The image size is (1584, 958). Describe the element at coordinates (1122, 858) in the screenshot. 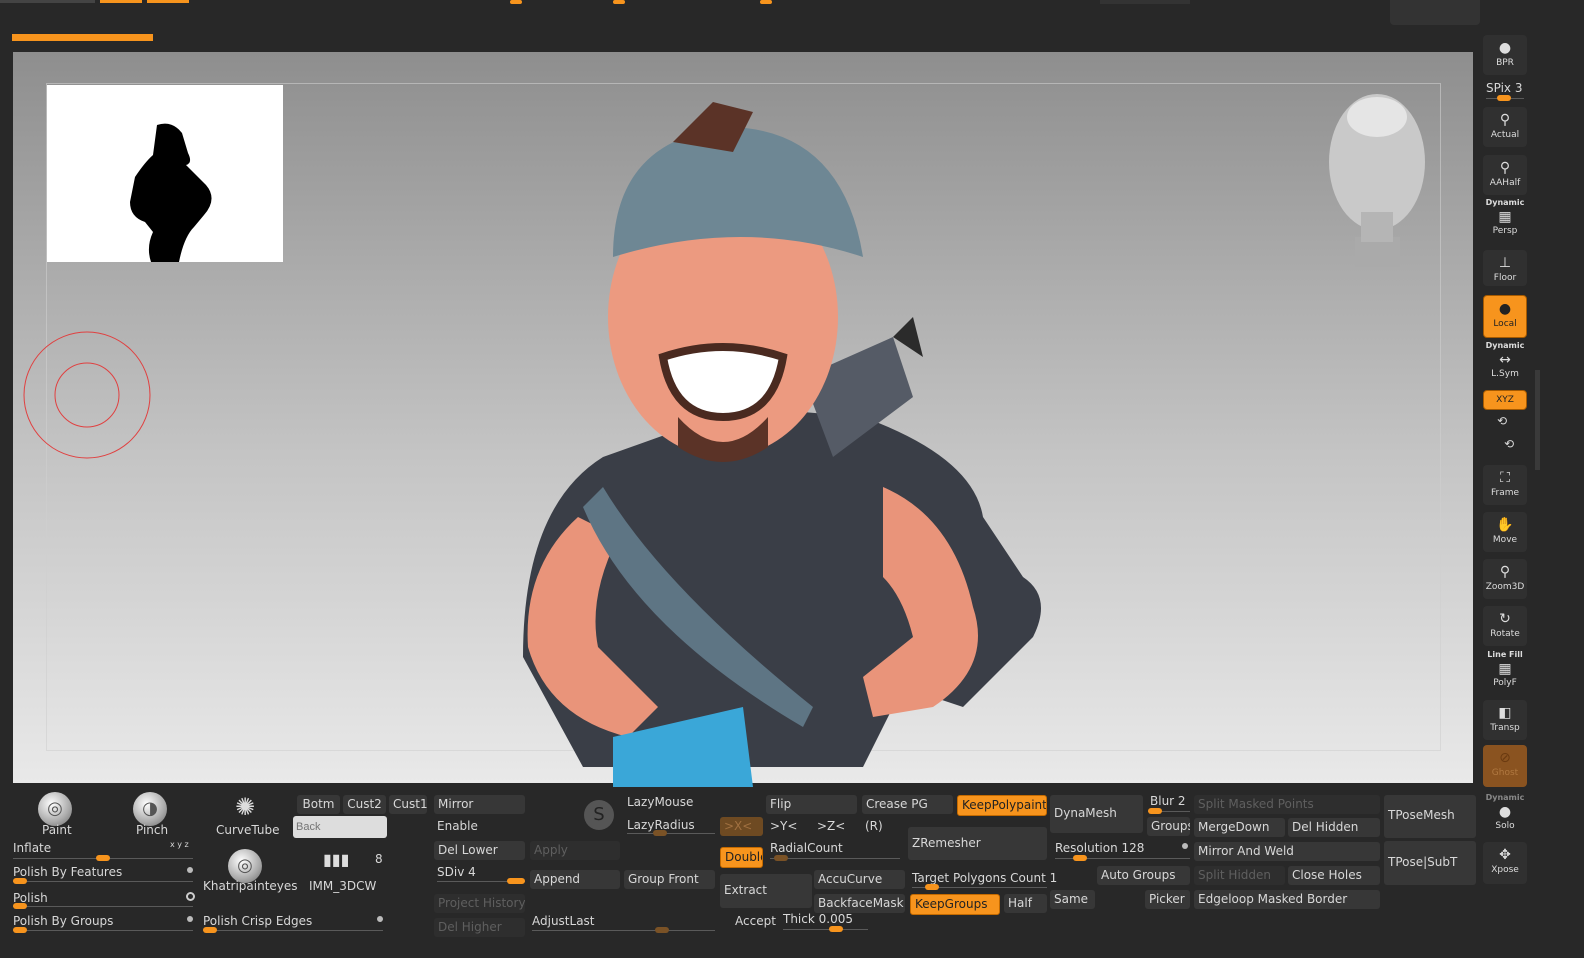

I see `resolution-slider` at that location.